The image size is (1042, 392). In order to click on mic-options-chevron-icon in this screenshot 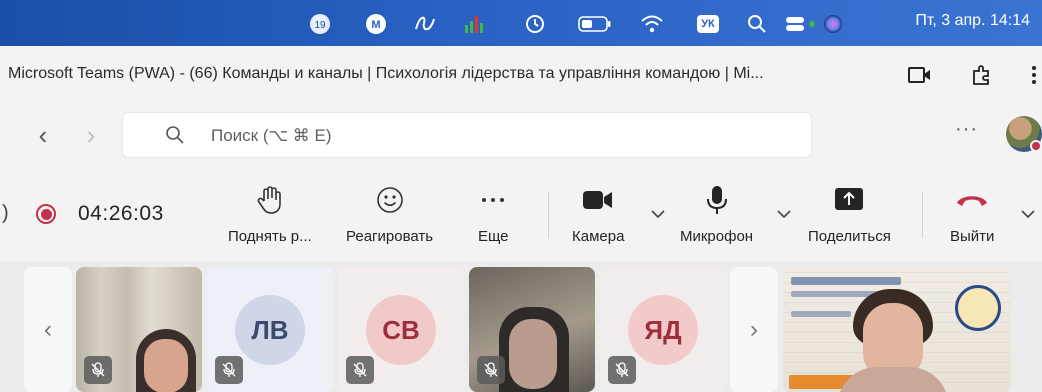, I will do `click(784, 214)`.